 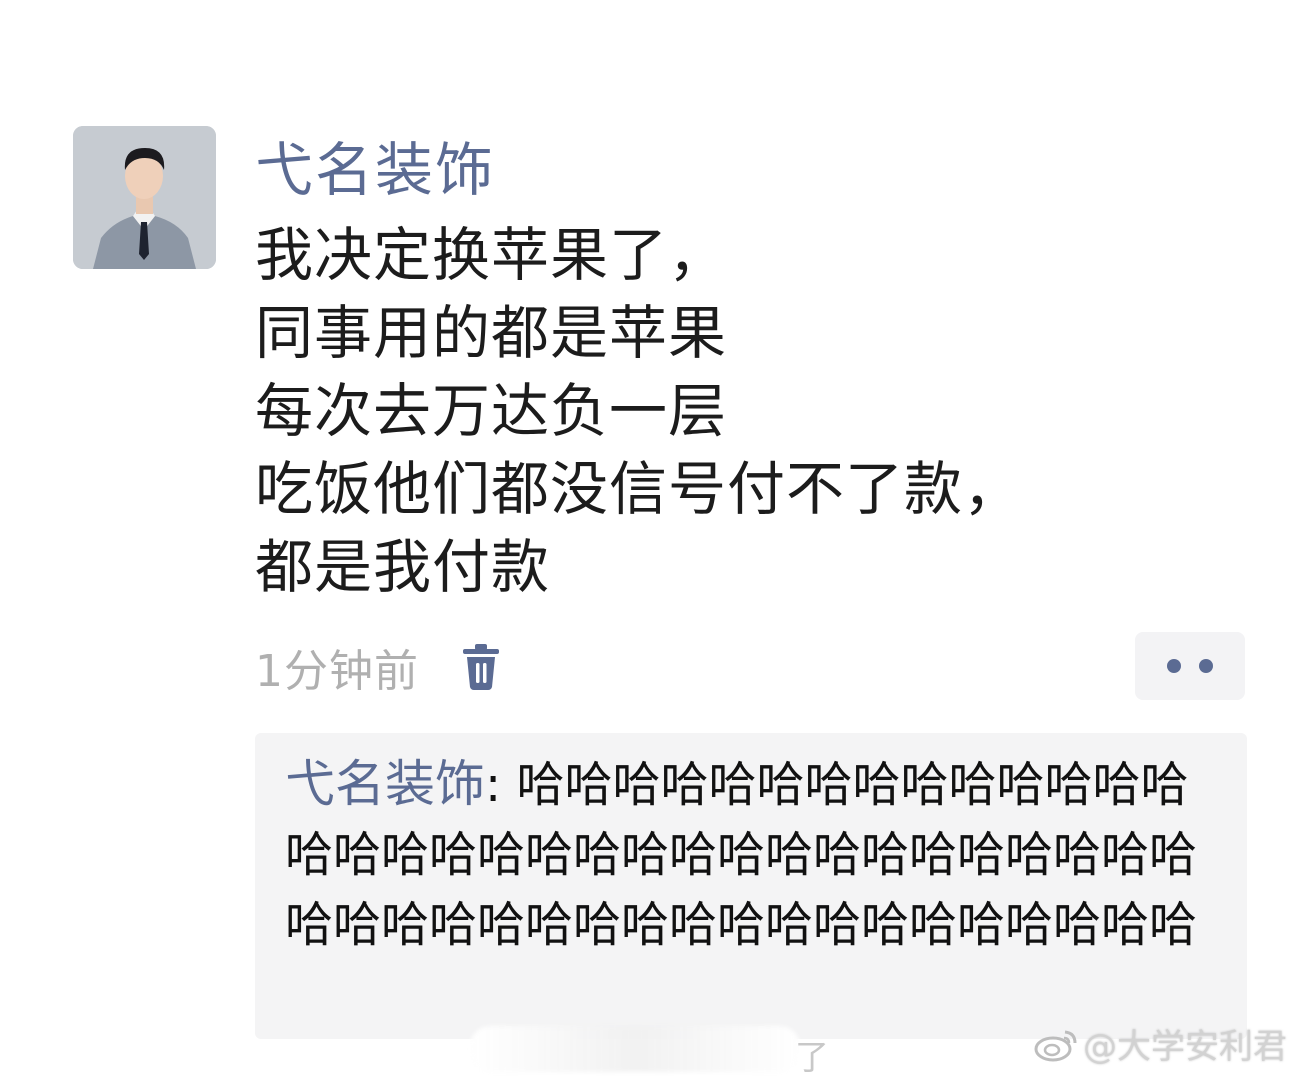 I want to click on post-timestamp: 1分钟前, so click(x=337, y=671).